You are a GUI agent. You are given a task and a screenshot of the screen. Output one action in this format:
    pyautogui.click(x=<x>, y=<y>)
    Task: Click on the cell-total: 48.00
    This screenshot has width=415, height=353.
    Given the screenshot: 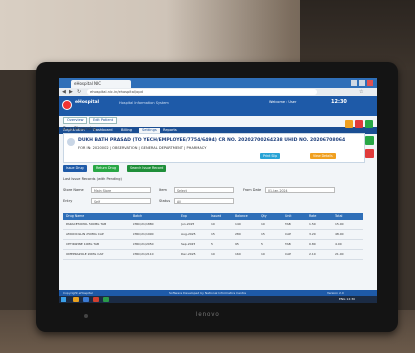 What is the action you would take?
    pyautogui.click(x=339, y=234)
    